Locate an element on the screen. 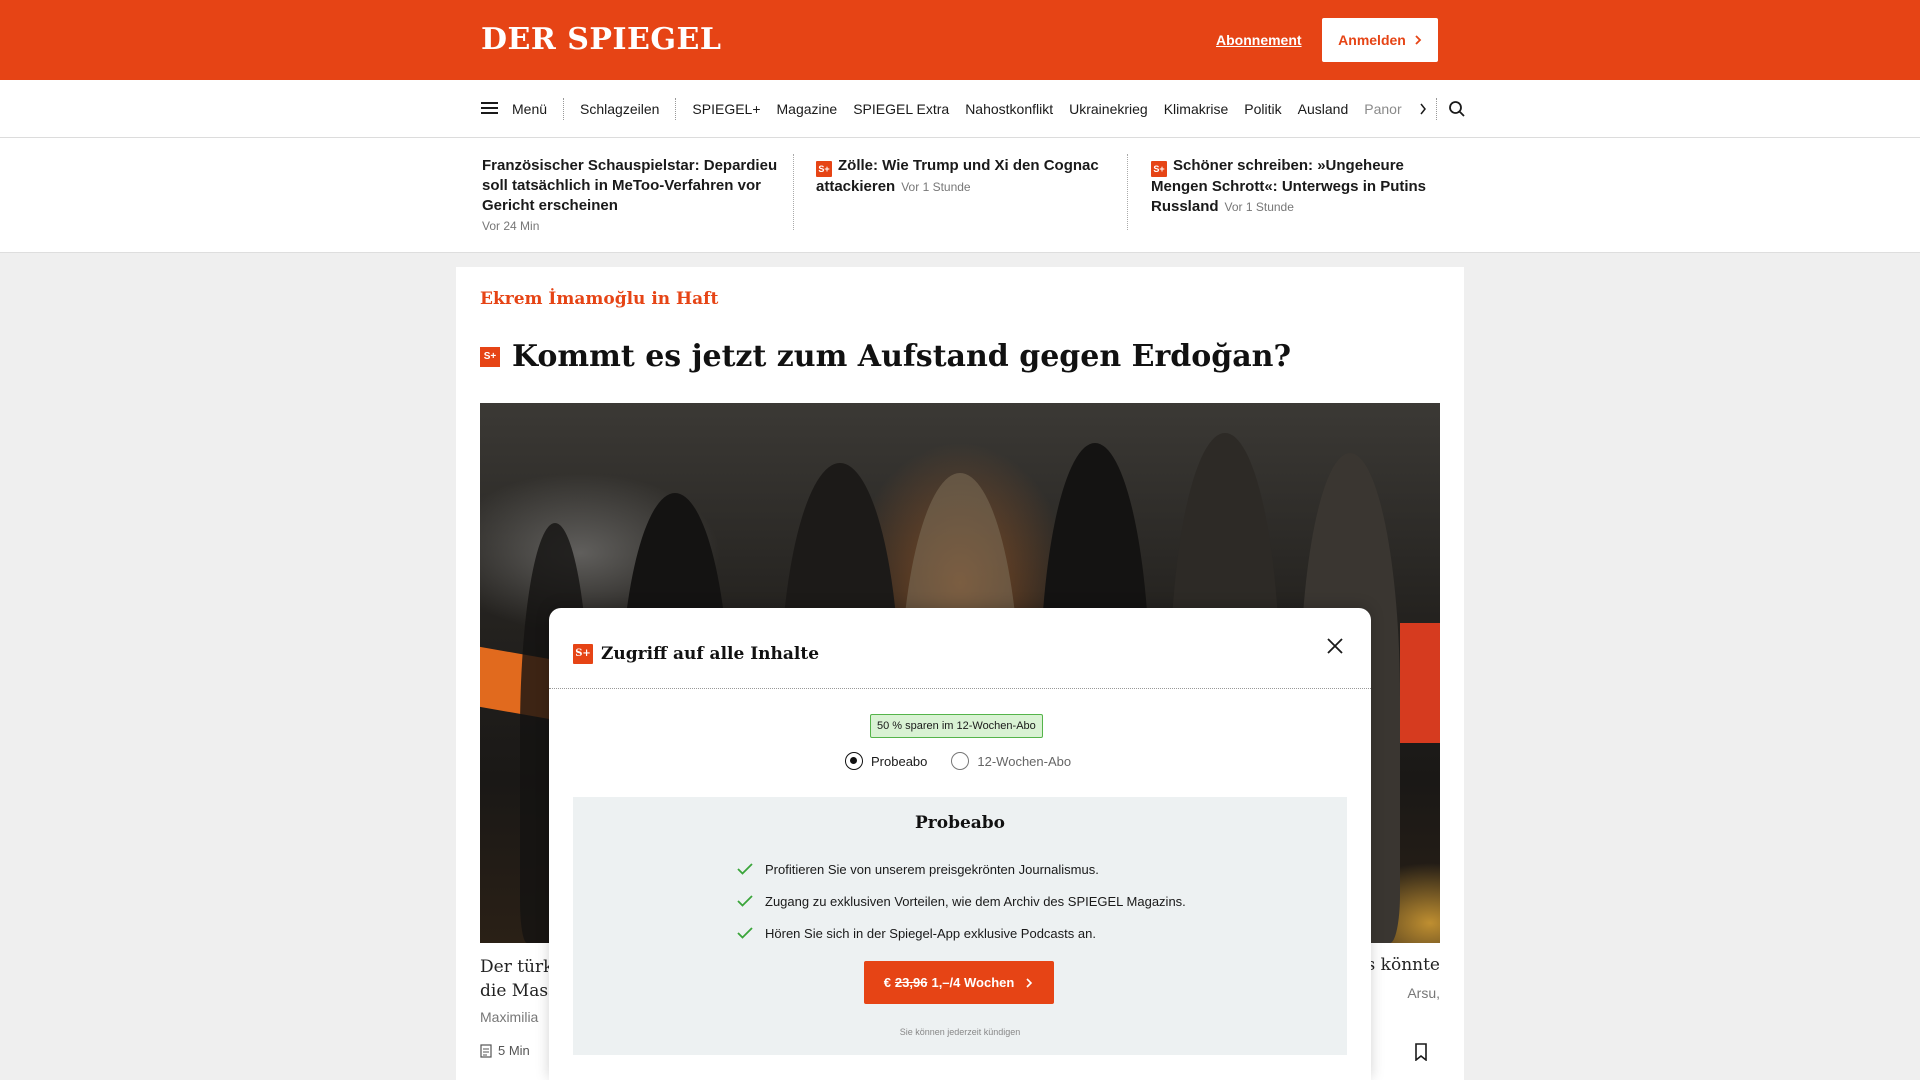  lead-line-right: s könnte is located at coordinates (1403, 965).